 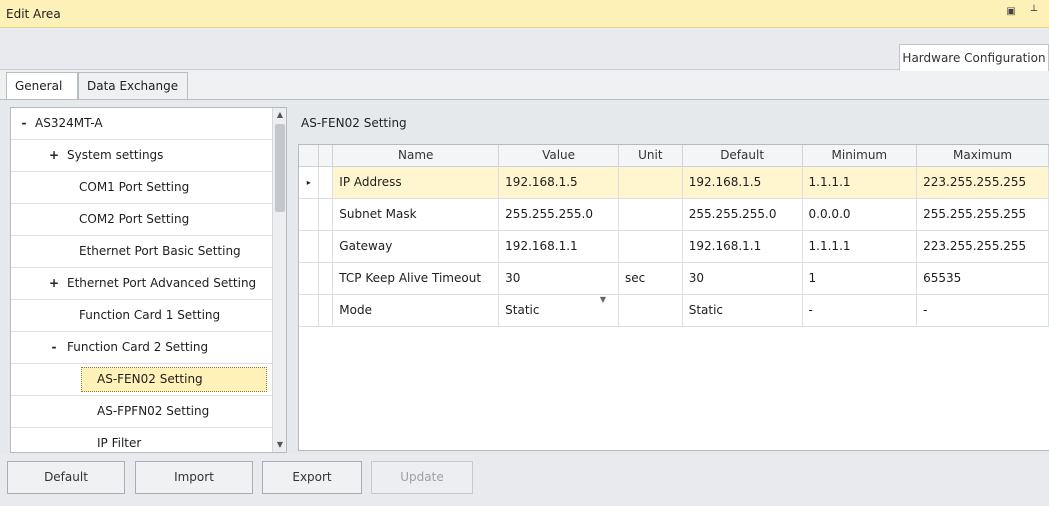 I want to click on tree-item: COM2 Port Setting, so click(x=142, y=220).